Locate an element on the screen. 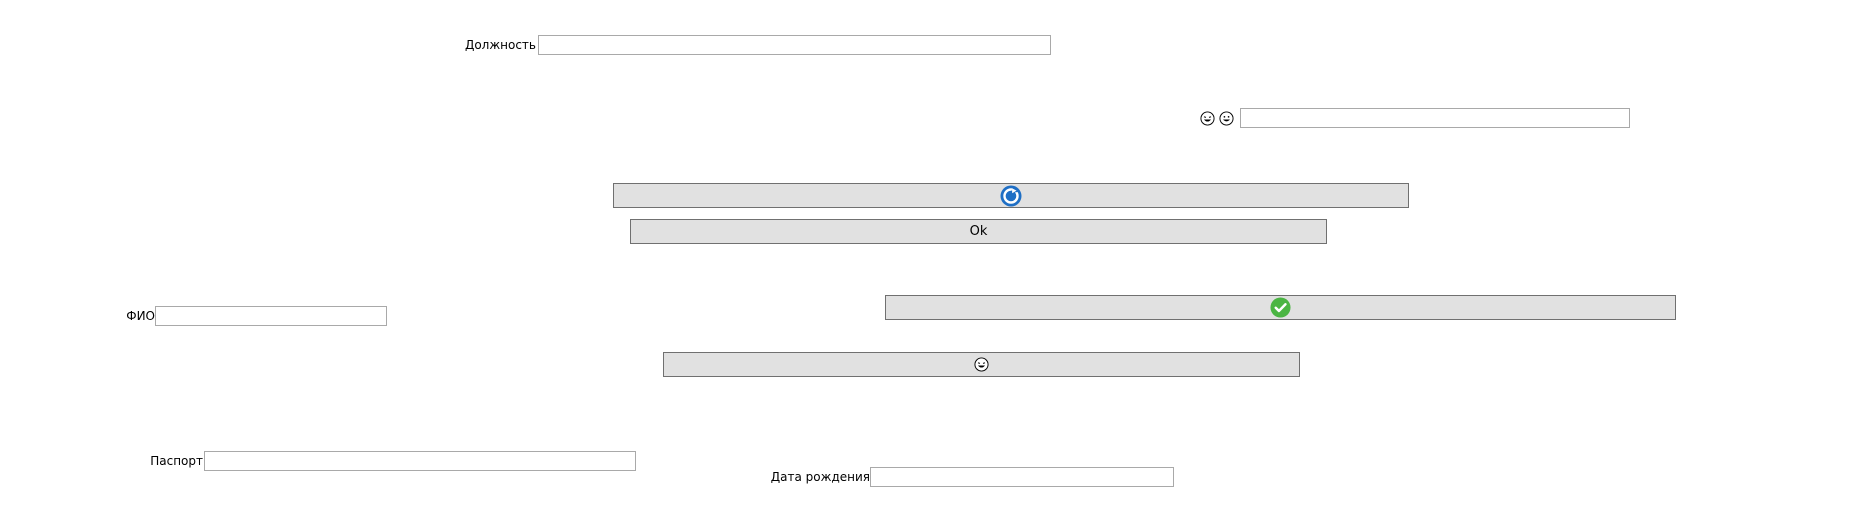 The width and height of the screenshot is (1850, 508). emoji-button is located at coordinates (981, 364).